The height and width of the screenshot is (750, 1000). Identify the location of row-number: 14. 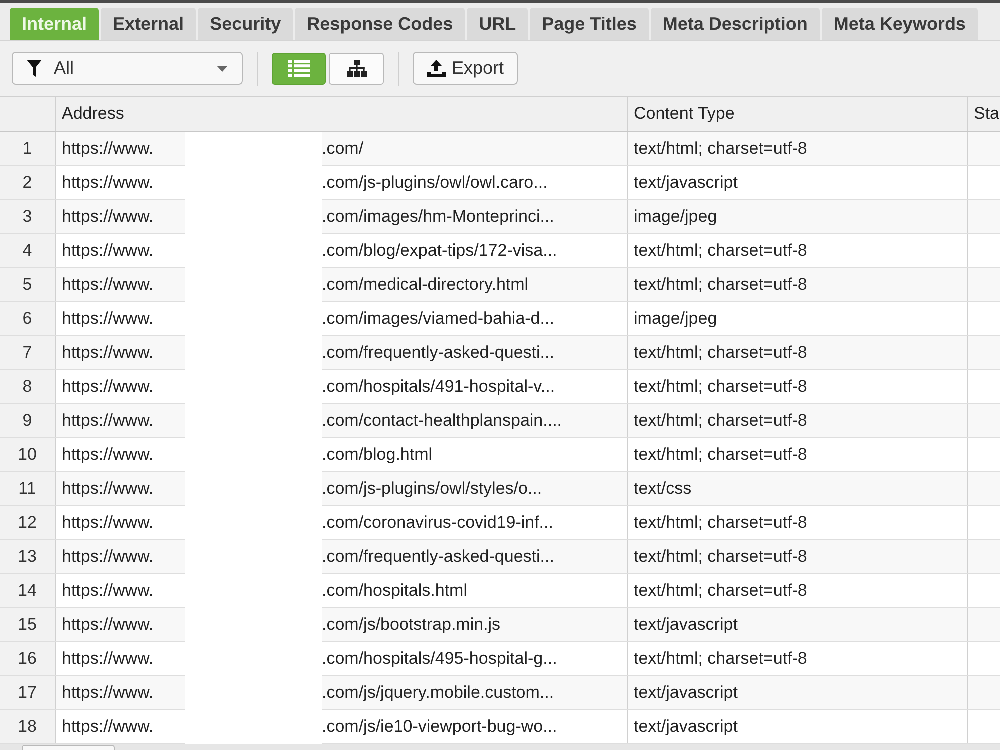
(27, 591).